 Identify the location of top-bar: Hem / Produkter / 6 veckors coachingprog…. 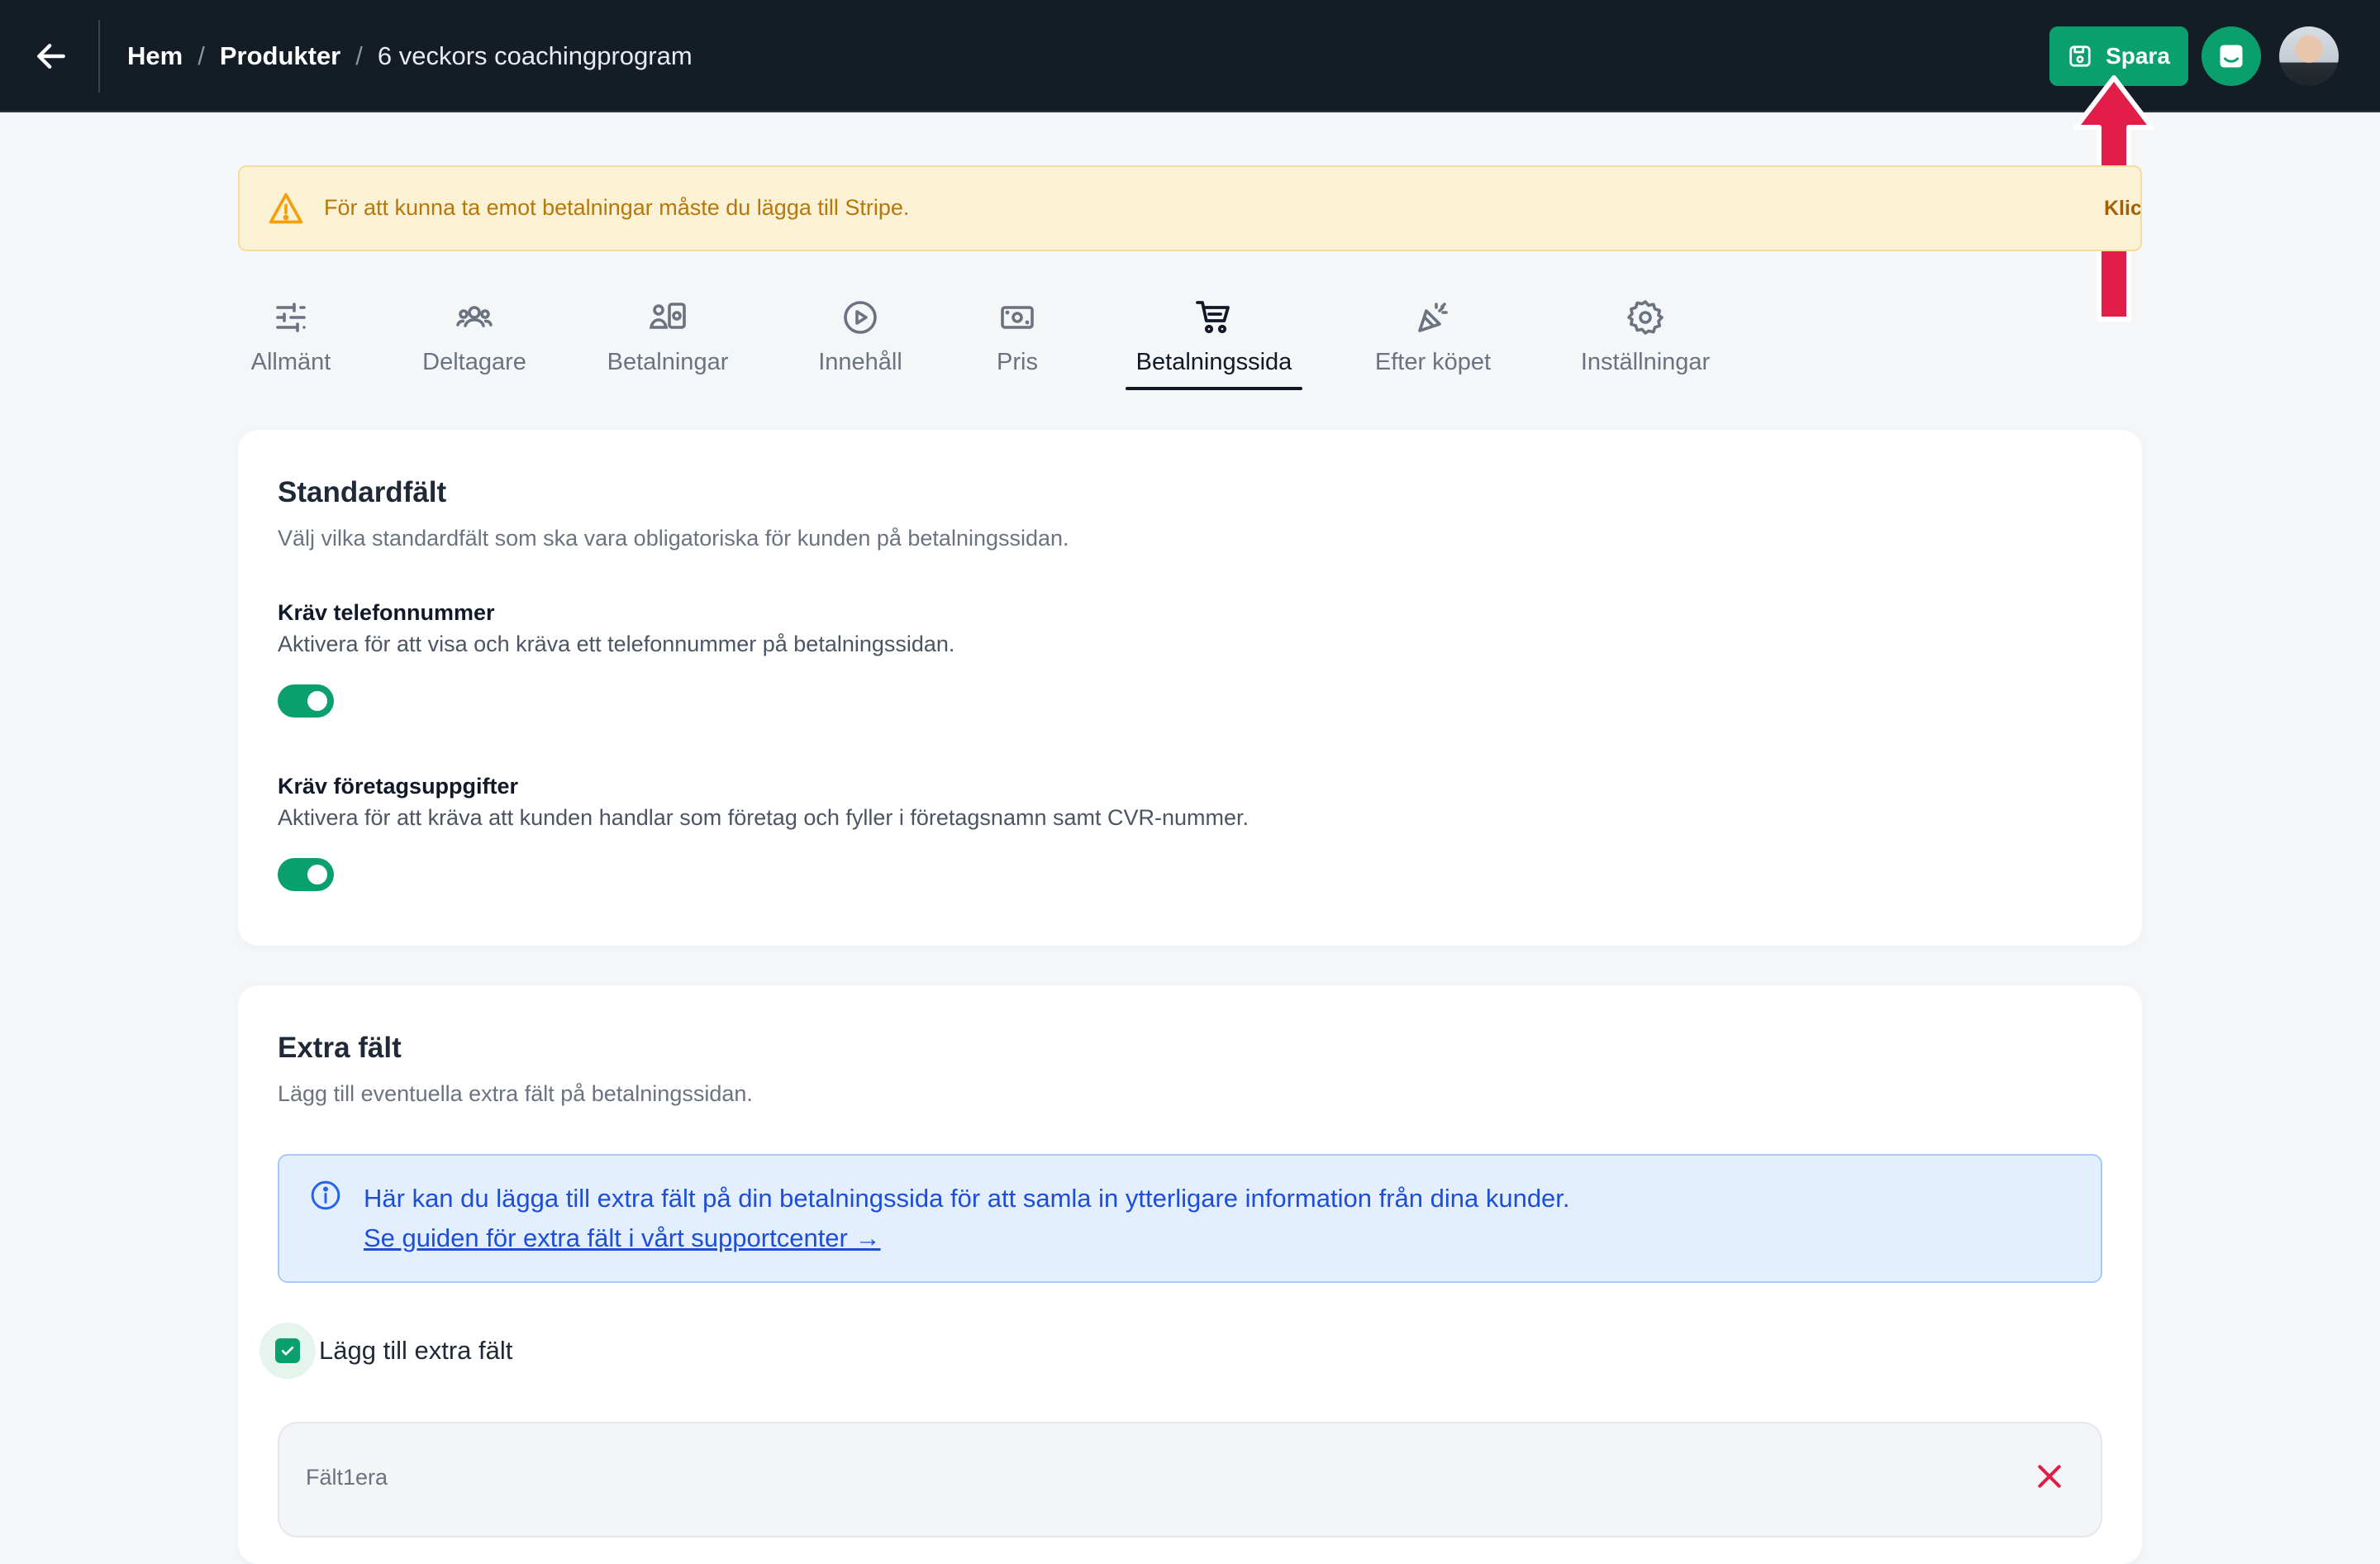
(1190, 56).